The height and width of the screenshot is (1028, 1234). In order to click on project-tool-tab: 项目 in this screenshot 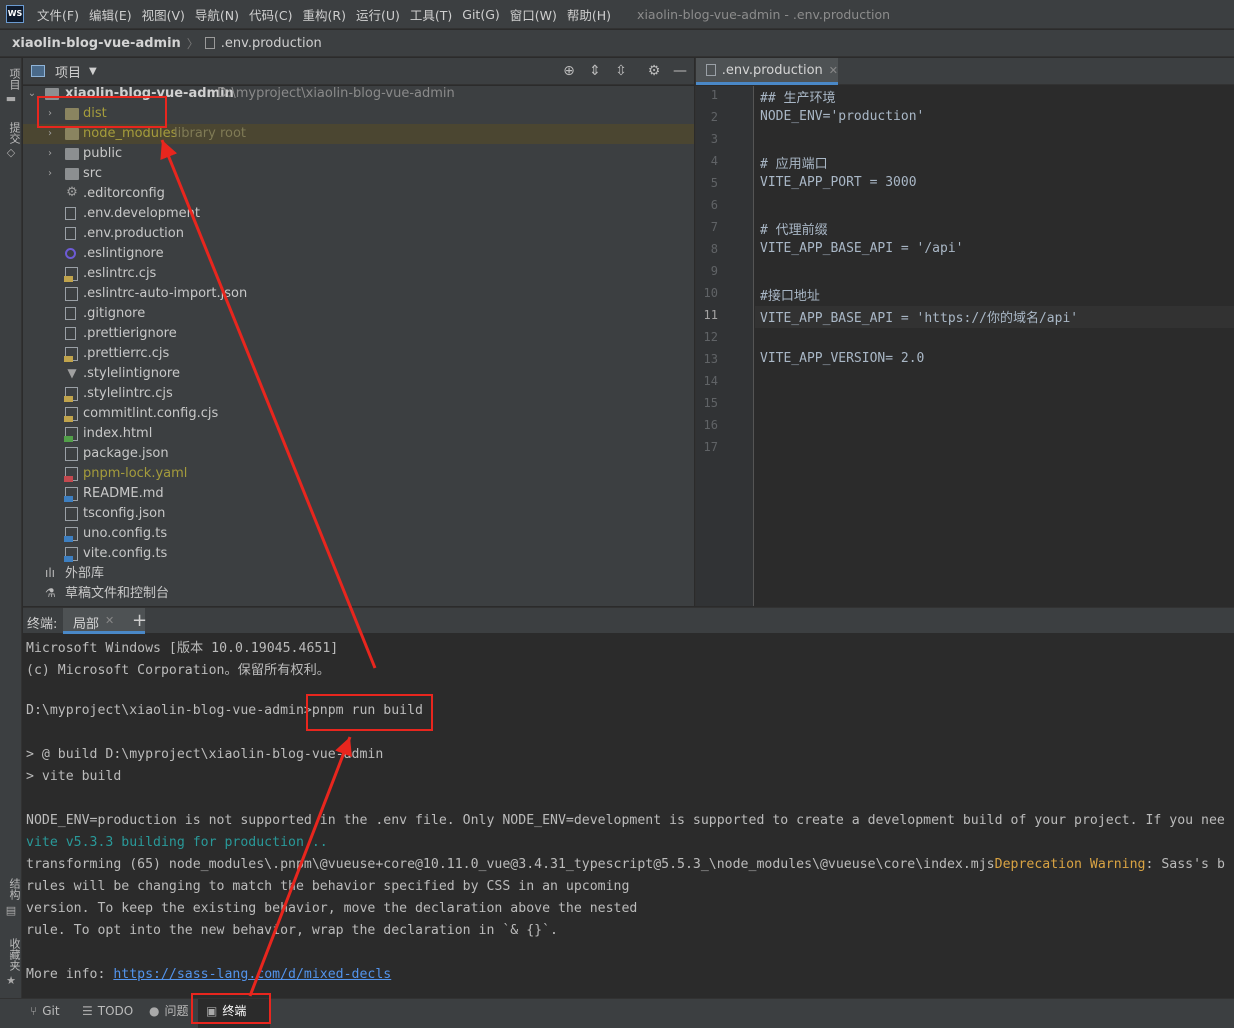, I will do `click(11, 79)`.